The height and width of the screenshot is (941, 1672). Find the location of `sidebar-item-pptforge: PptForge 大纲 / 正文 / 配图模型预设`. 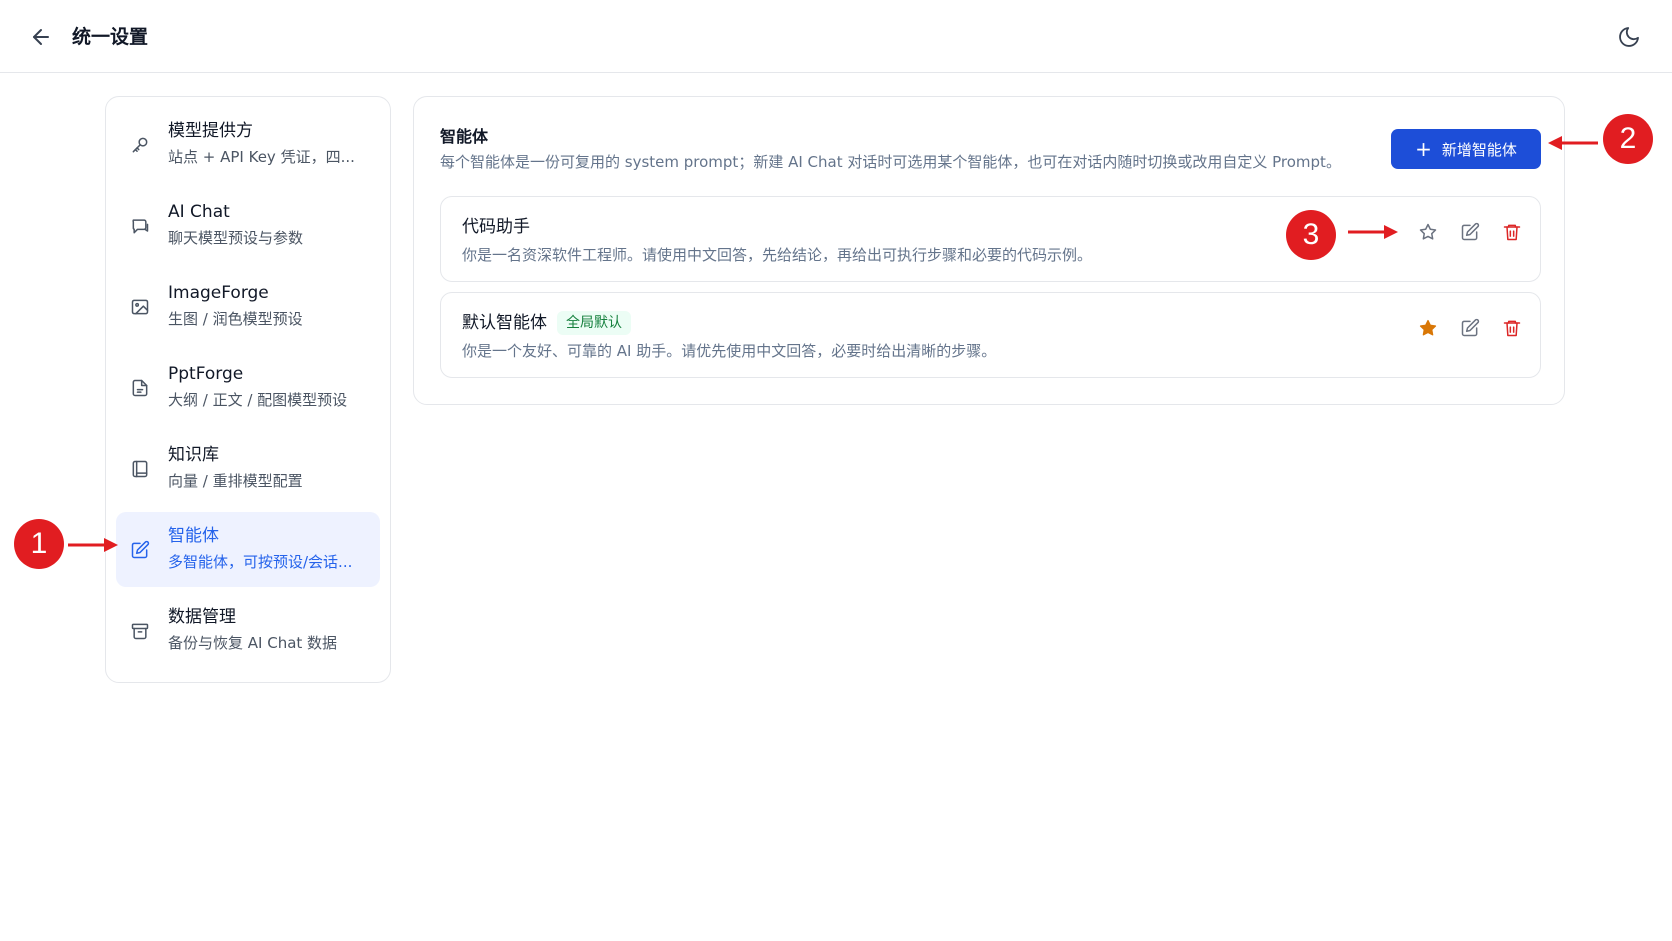

sidebar-item-pptforge: PptForge 大纲 / 正文 / 配图模型预设 is located at coordinates (248, 387).